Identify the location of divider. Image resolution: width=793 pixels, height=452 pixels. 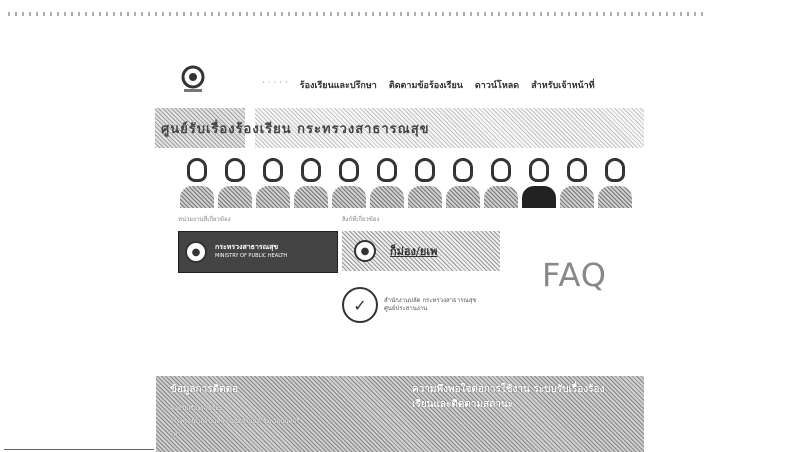
(79, 449).